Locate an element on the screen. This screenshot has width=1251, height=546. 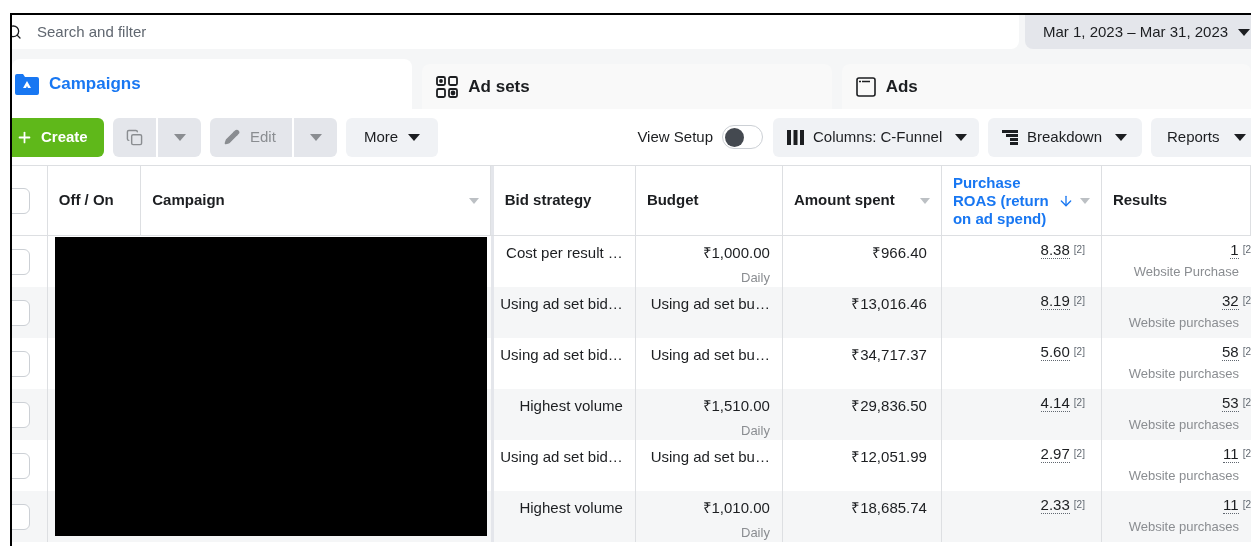
edit-menu-button is located at coordinates (315, 137).